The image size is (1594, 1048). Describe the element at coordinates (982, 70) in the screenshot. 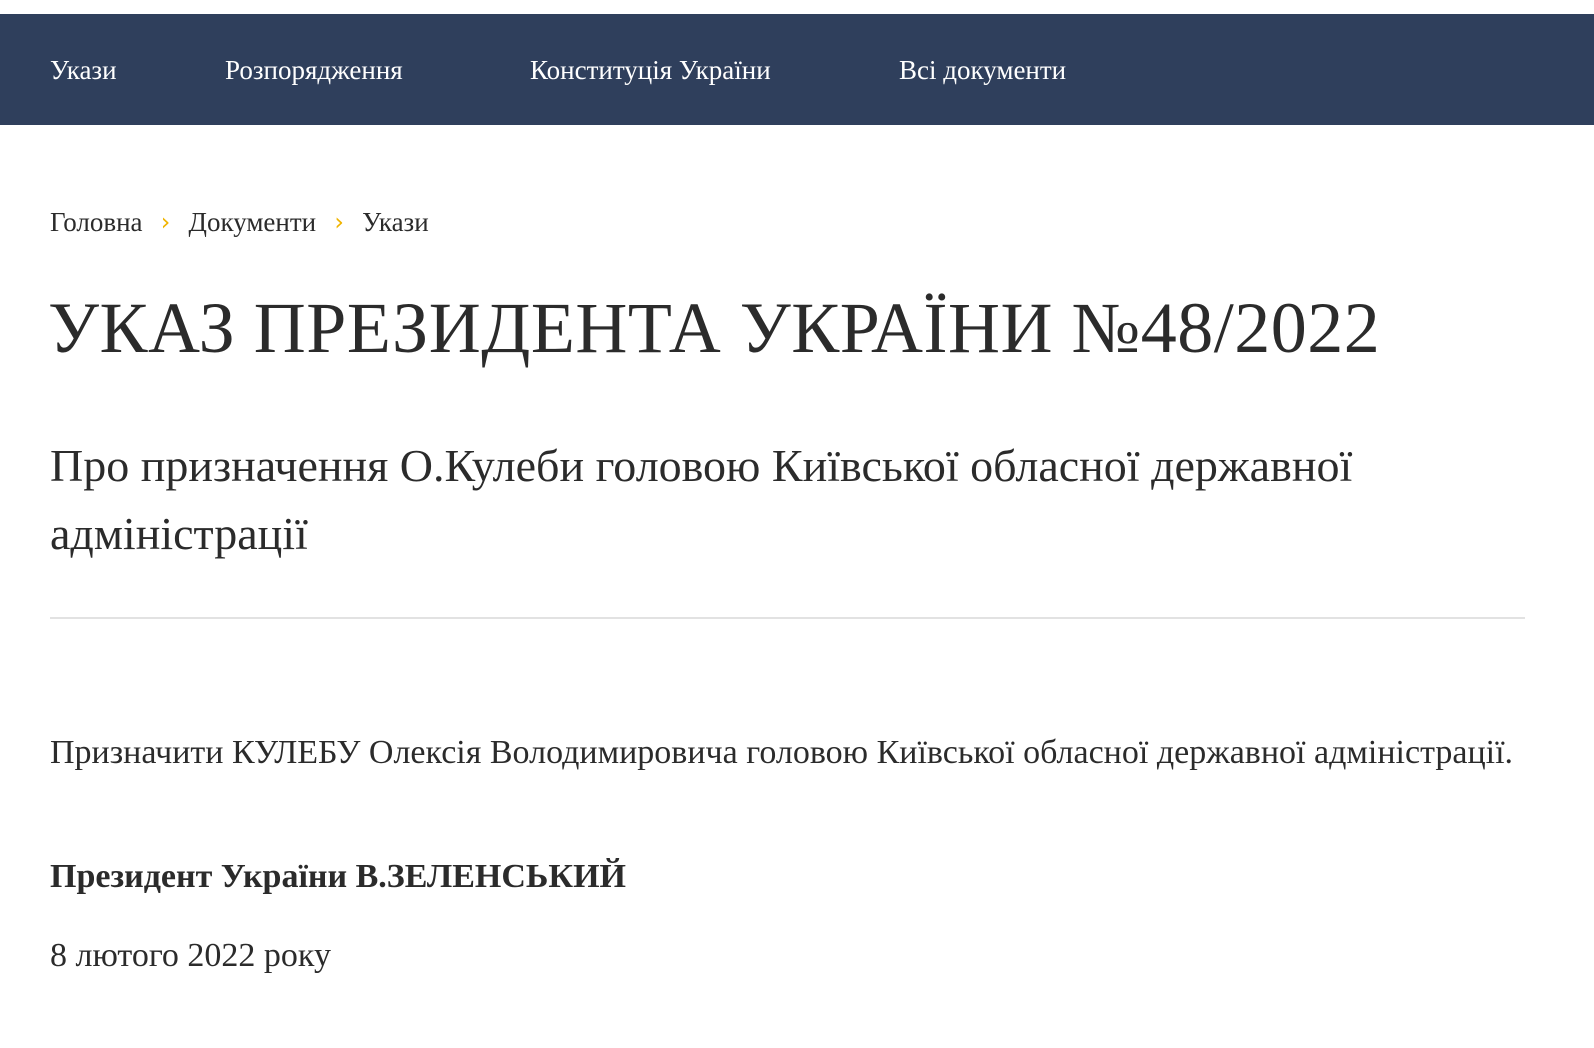

I see `nav-item-all-documents: Всі документи` at that location.